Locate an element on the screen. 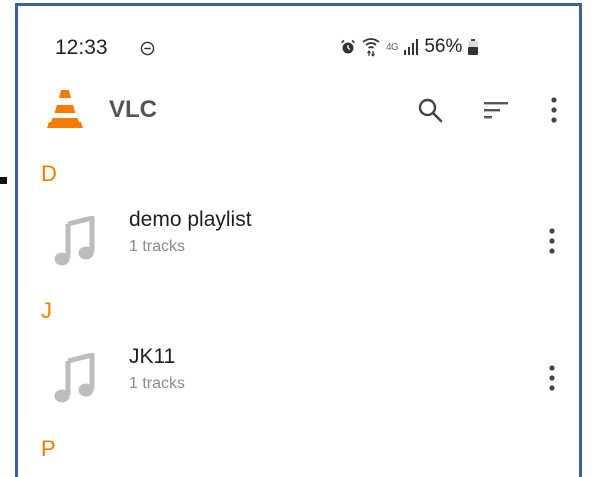  section-header-j: J is located at coordinates (46, 310).